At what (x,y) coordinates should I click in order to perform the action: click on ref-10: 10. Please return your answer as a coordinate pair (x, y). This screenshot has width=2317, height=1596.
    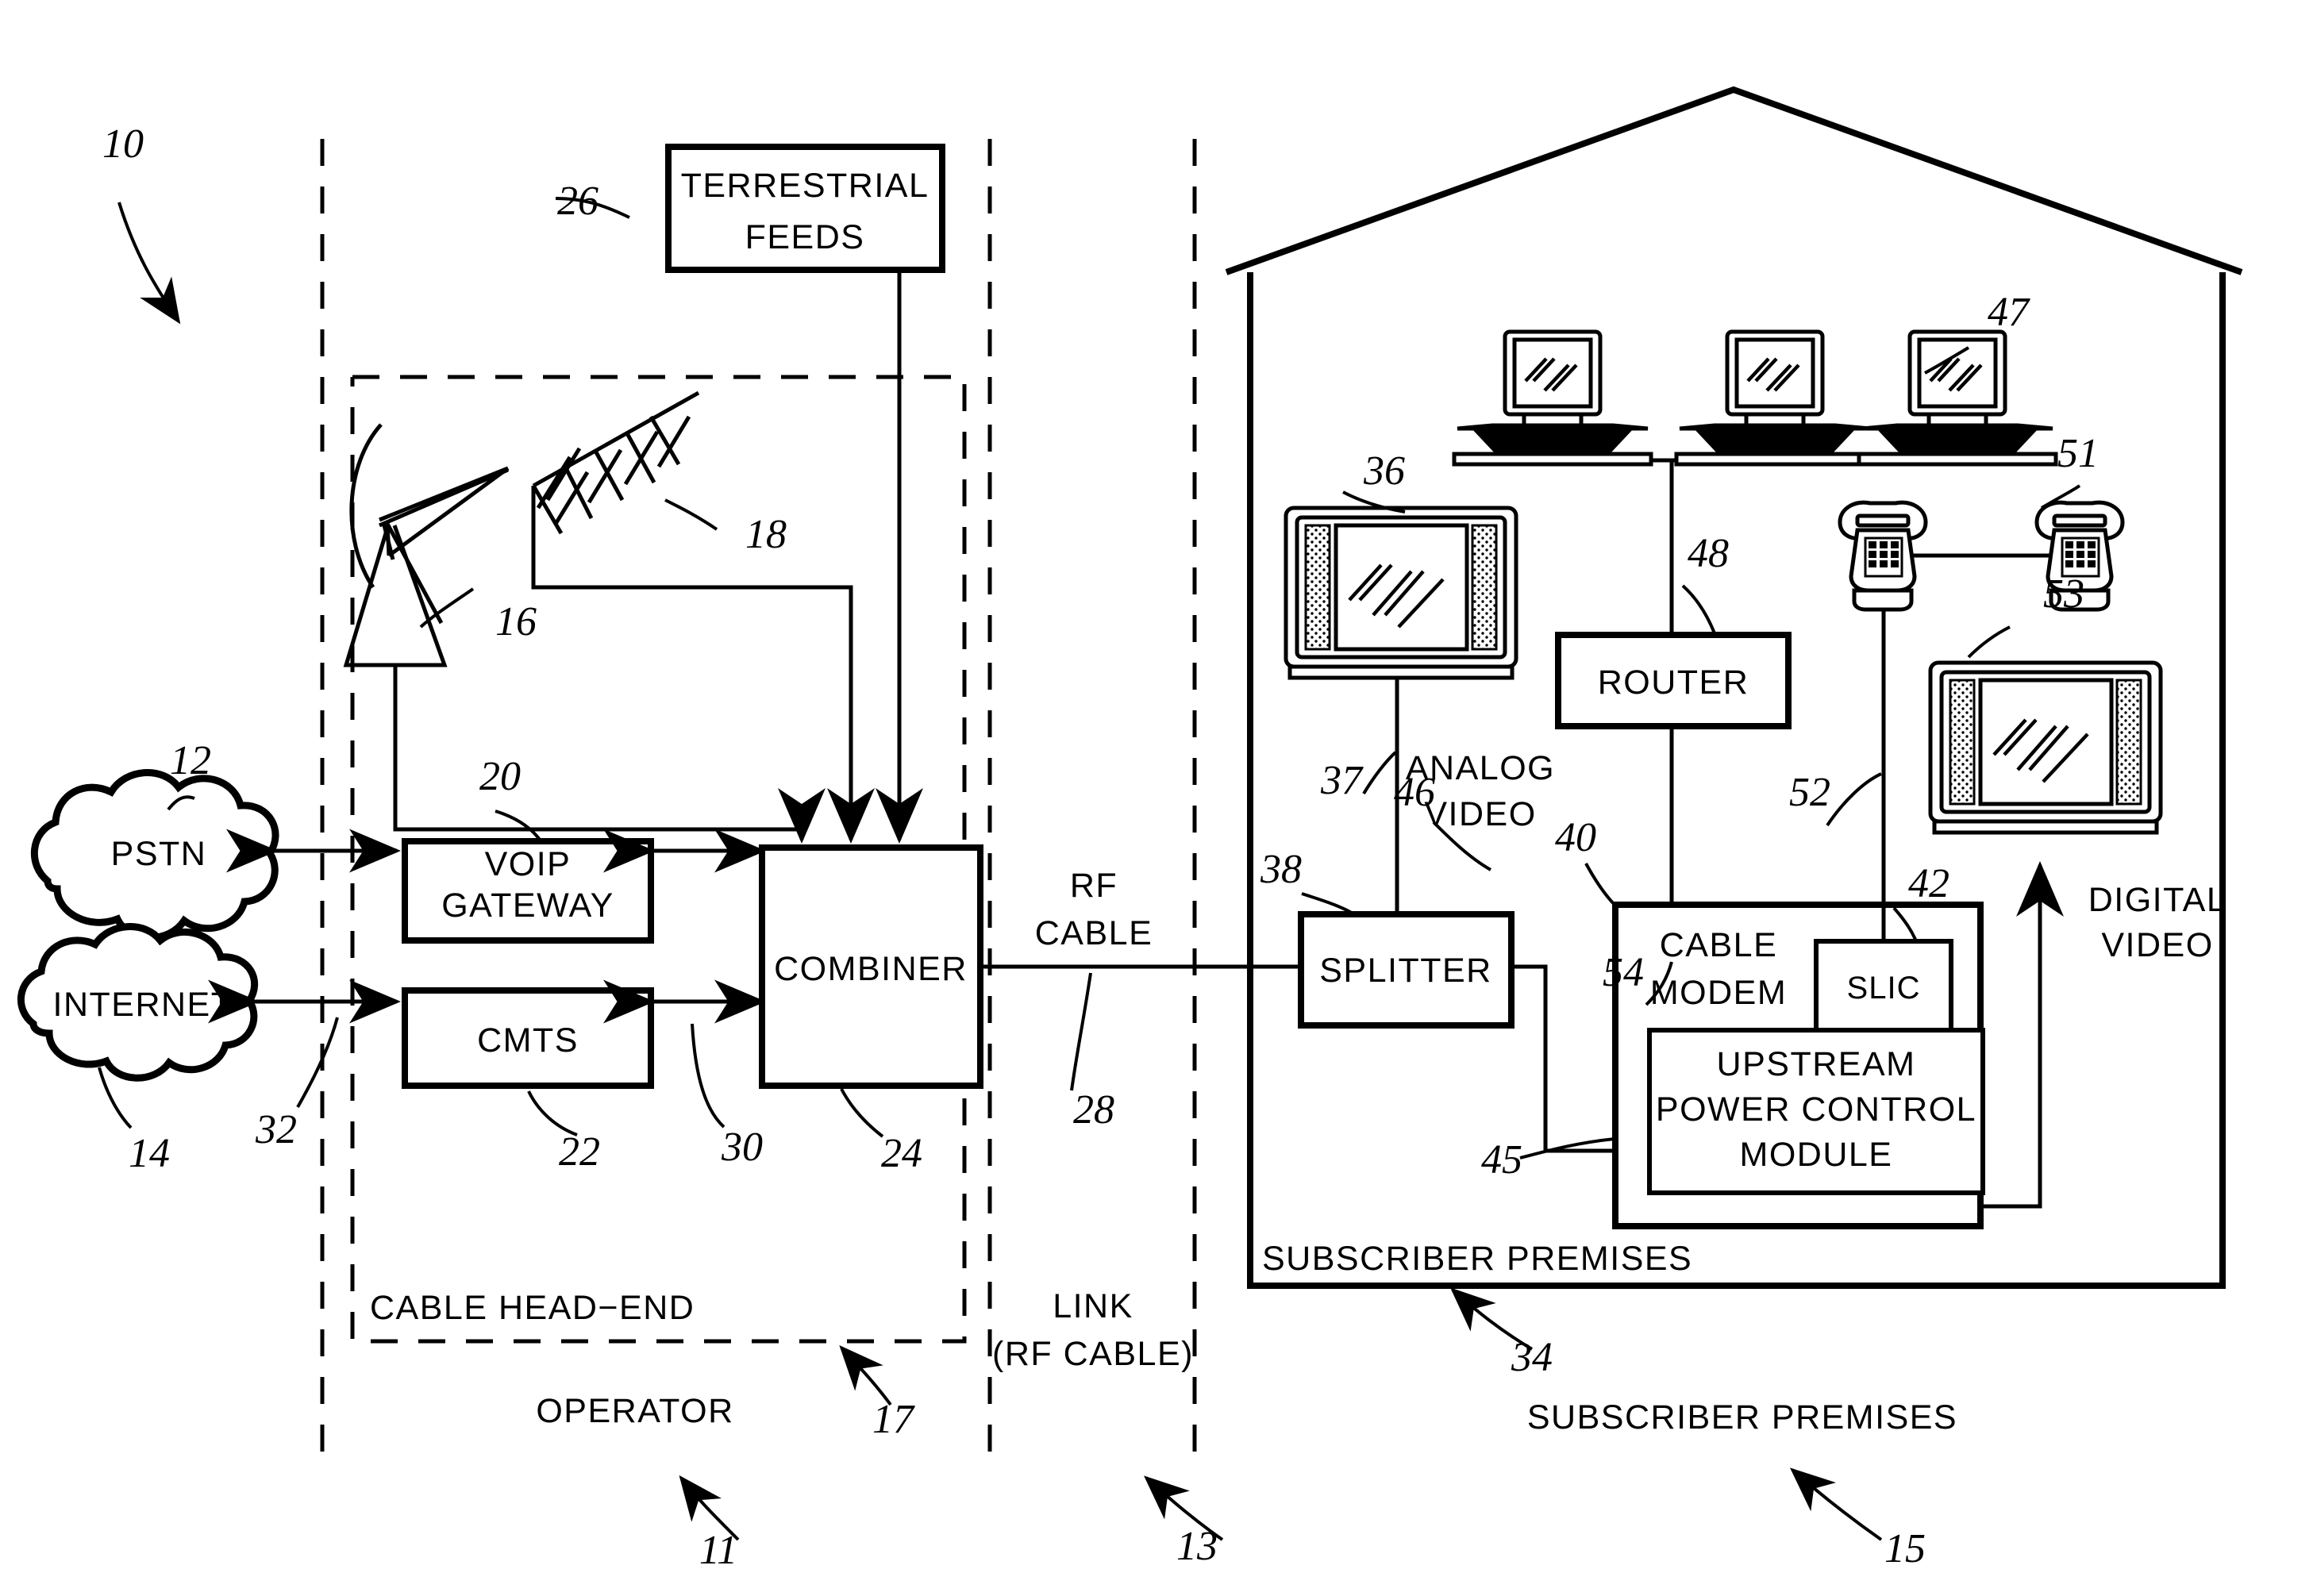
    Looking at the image, I should click on (123, 144).